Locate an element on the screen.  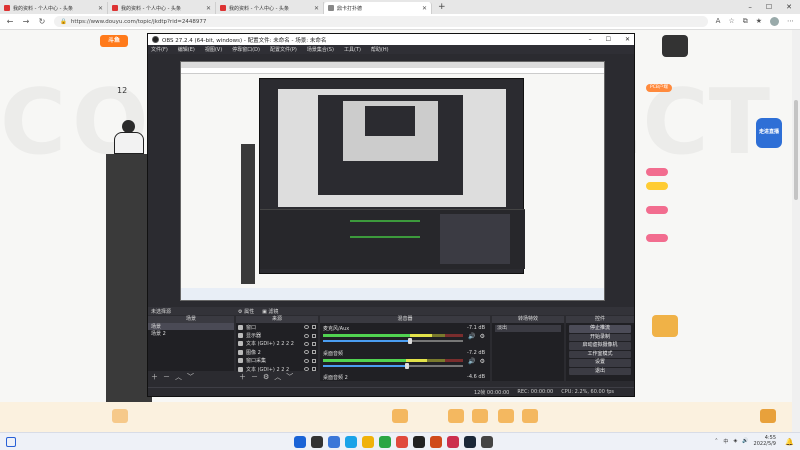
task-view-icon is located at coordinates (334, 442).